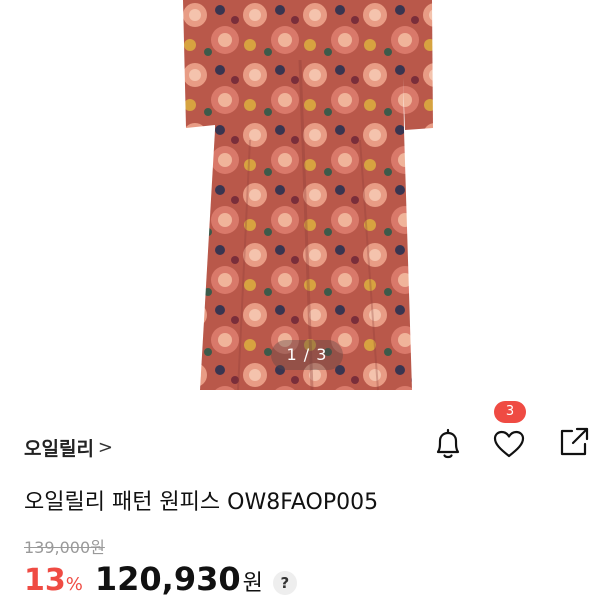 This screenshot has width=612, height=612. Describe the element at coordinates (307, 355) in the screenshot. I see `image-pager-indicator: 1 / 3` at that location.